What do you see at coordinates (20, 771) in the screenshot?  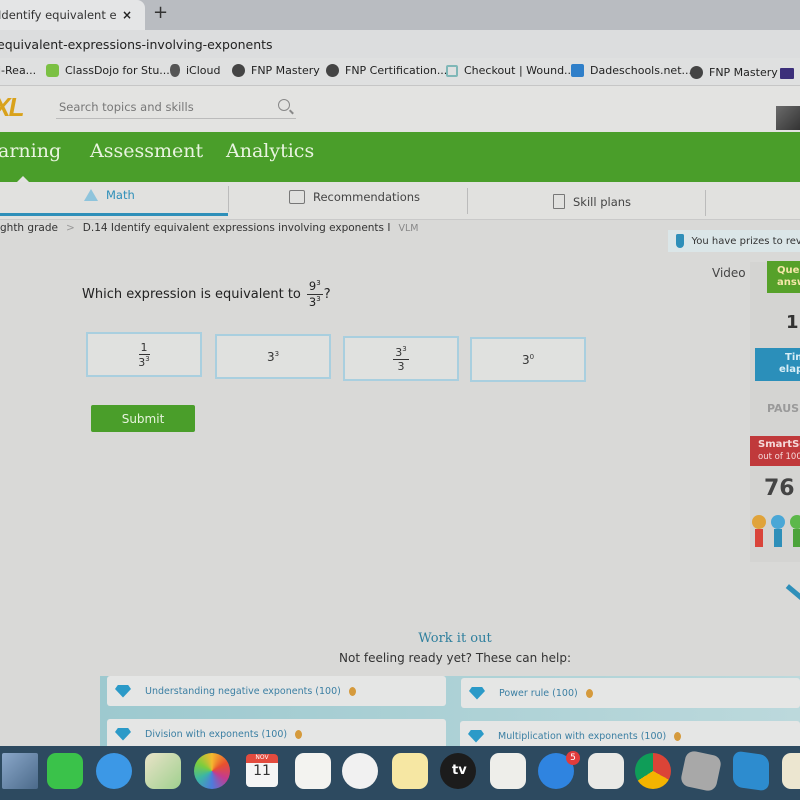 I see `mail-app-icon` at bounding box center [20, 771].